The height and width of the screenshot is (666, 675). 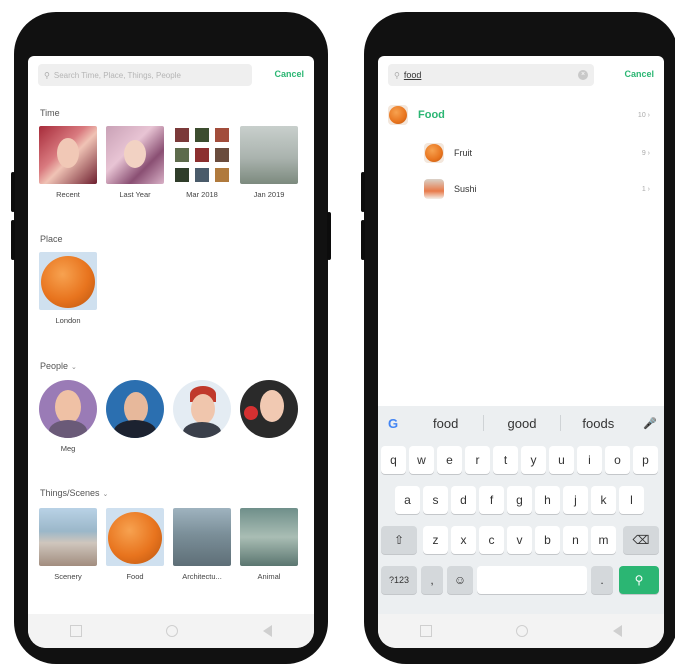 I want to click on person-meg, so click(x=68, y=409).